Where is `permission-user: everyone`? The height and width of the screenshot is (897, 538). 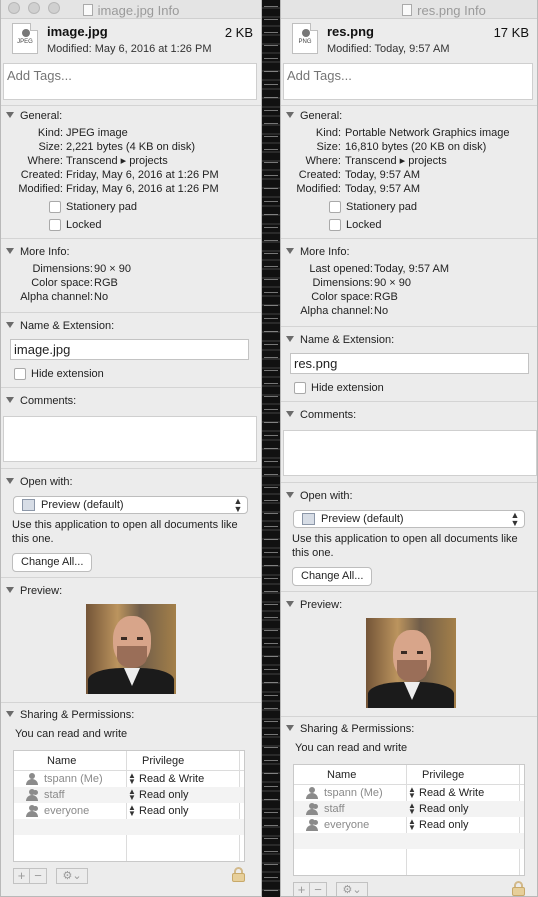
permission-user: everyone is located at coordinates (67, 811).